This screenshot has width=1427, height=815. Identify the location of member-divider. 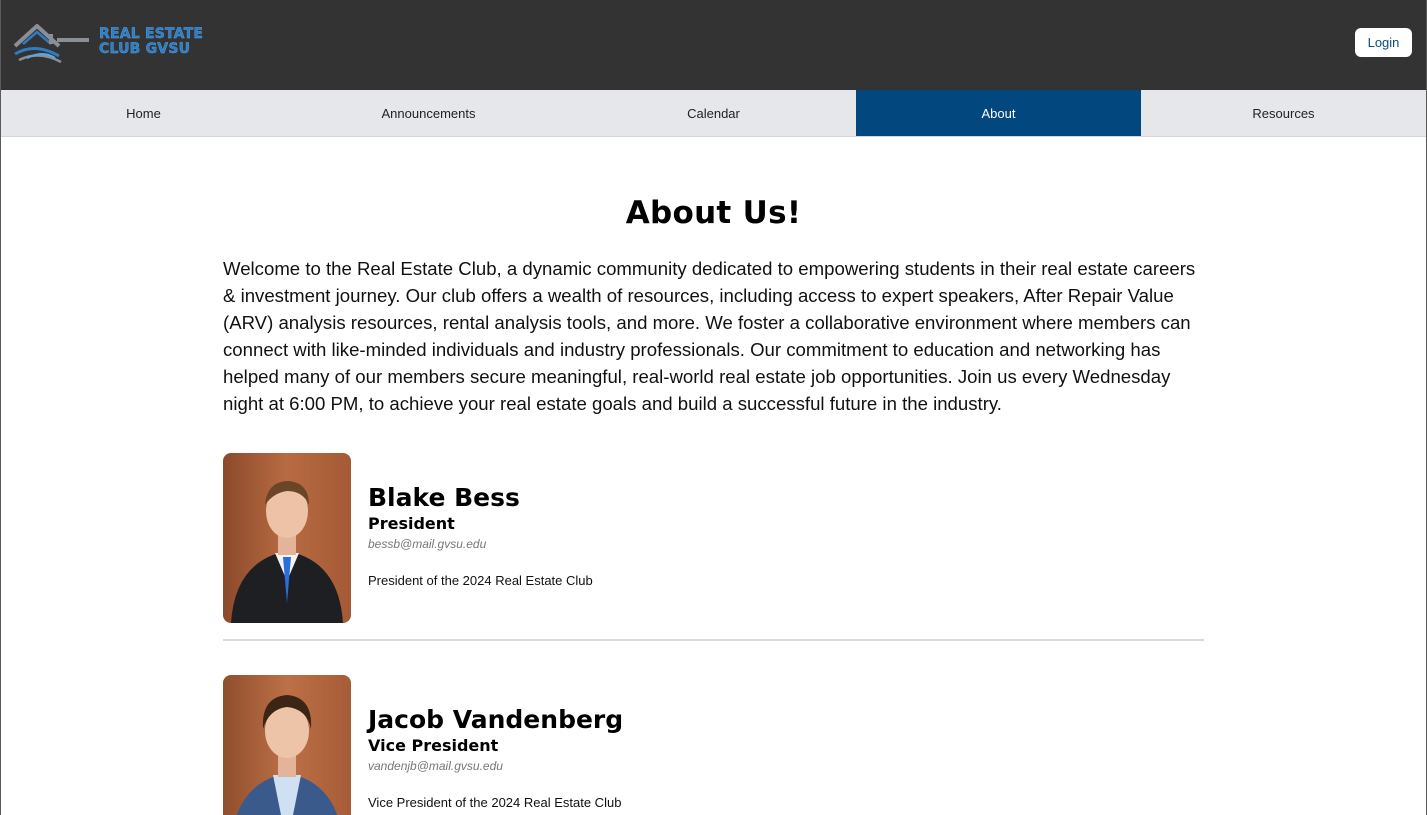
(713, 640).